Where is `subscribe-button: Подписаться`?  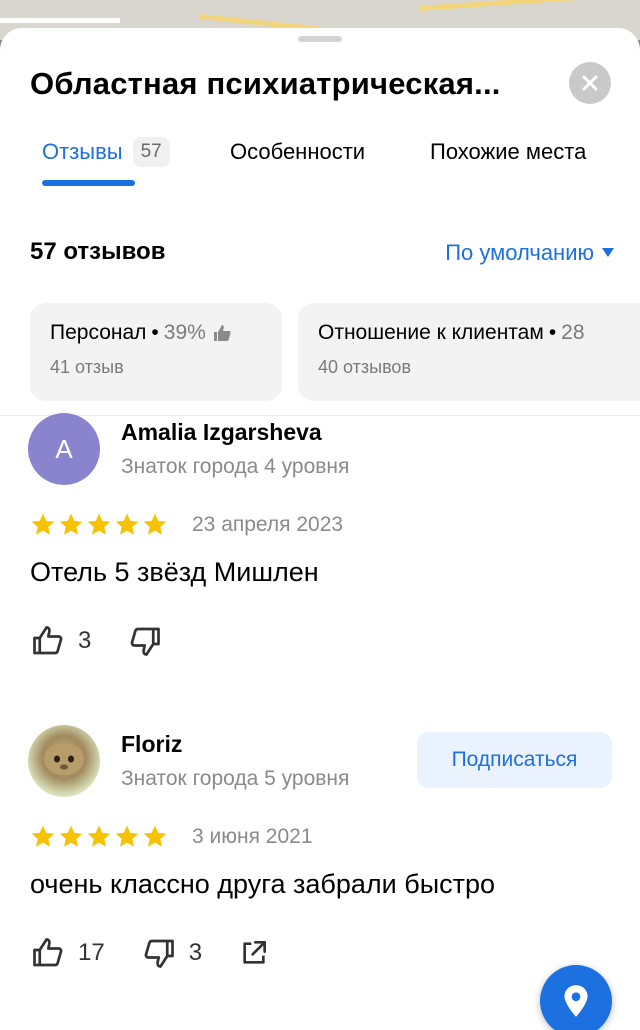 subscribe-button: Подписаться is located at coordinates (514, 760).